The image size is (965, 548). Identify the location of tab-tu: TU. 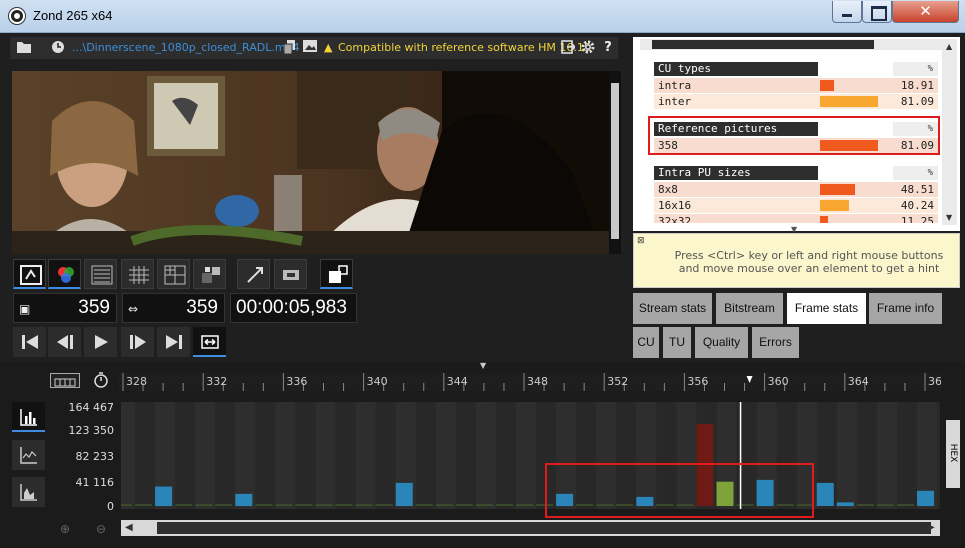
(677, 342).